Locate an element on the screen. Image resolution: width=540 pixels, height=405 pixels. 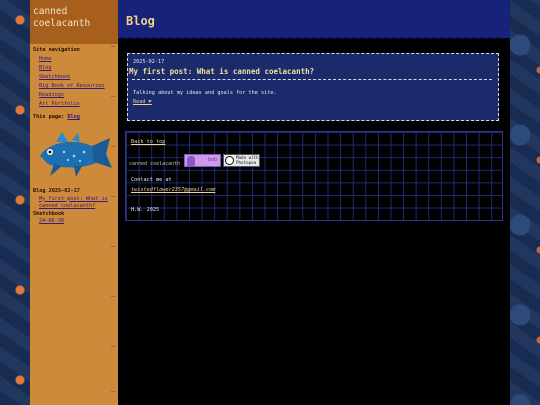
bob-badge: bob is located at coordinates (202, 160).